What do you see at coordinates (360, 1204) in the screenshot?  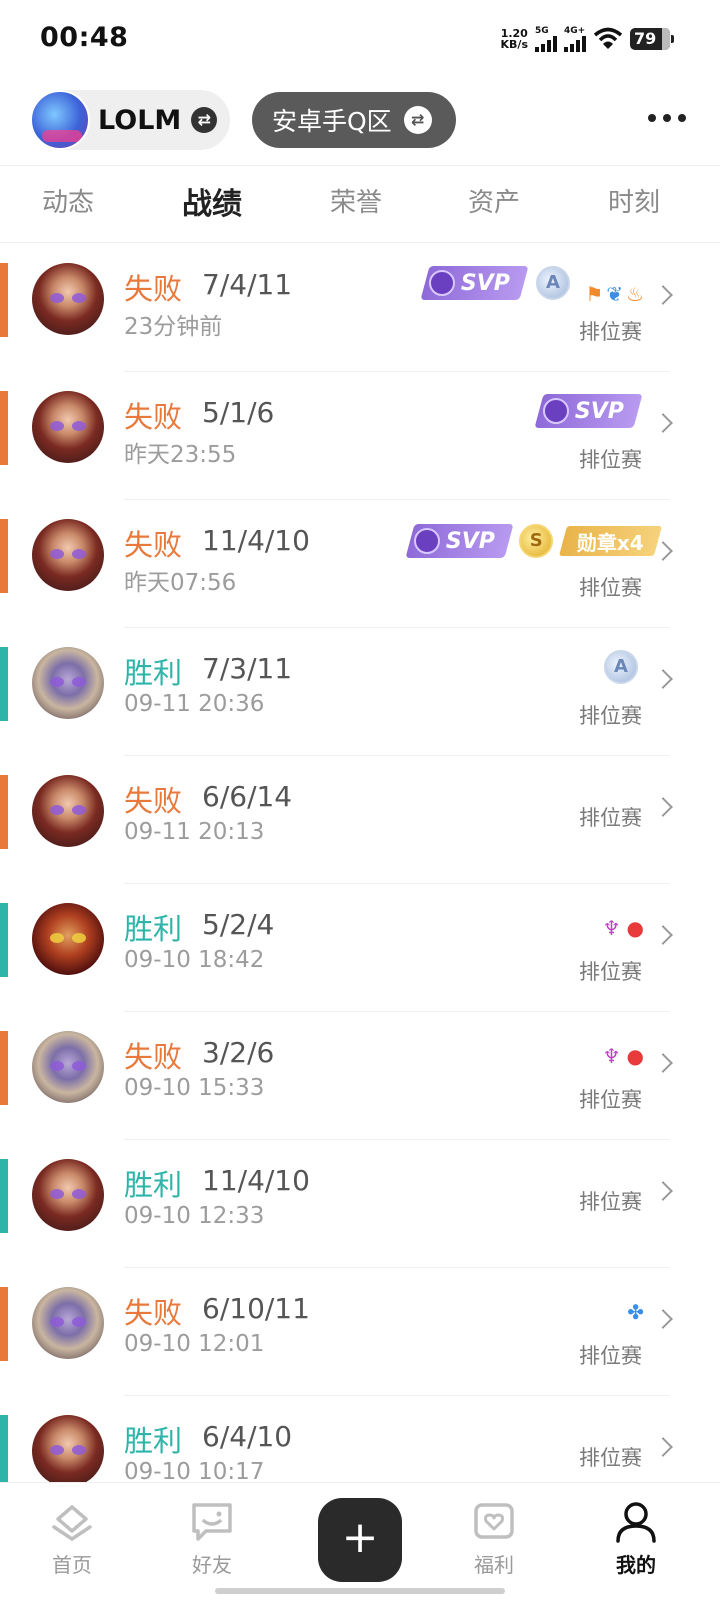 I see `match-row: 胜利 11/4/10 09-10 12:33 排位赛` at bounding box center [360, 1204].